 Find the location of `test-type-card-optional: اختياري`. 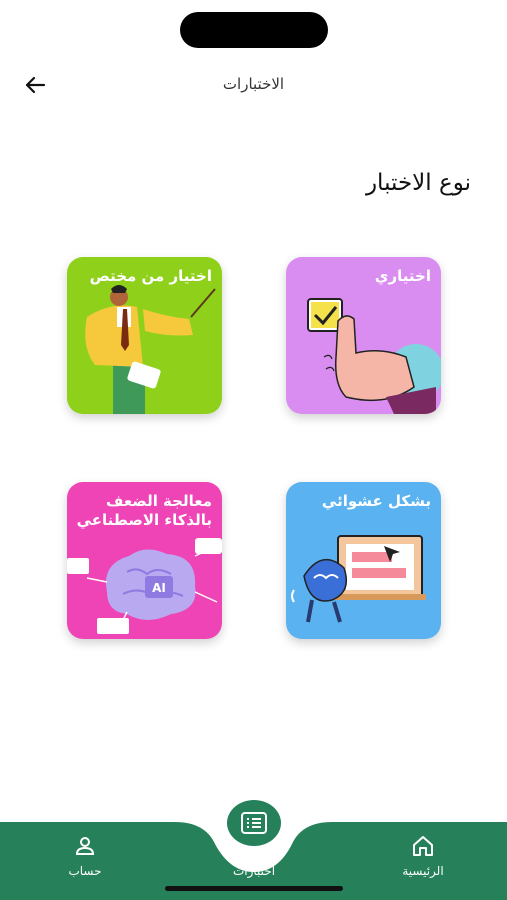

test-type-card-optional: اختياري is located at coordinates (363, 335).